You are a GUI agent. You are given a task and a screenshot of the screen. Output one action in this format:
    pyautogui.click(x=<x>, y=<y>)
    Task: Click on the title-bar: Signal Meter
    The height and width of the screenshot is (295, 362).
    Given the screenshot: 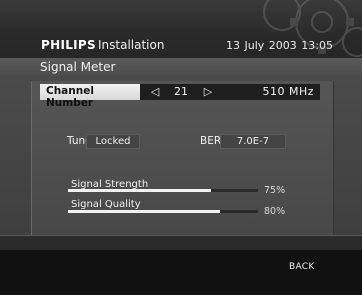 What is the action you would take?
    pyautogui.click(x=181, y=68)
    